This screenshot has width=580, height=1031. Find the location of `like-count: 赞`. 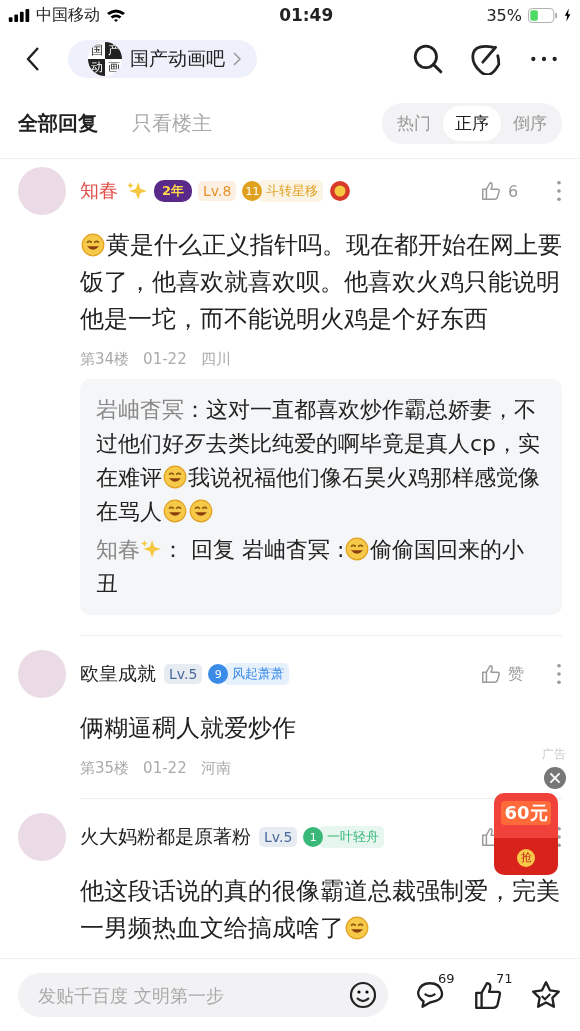

like-count: 赞 is located at coordinates (516, 674).